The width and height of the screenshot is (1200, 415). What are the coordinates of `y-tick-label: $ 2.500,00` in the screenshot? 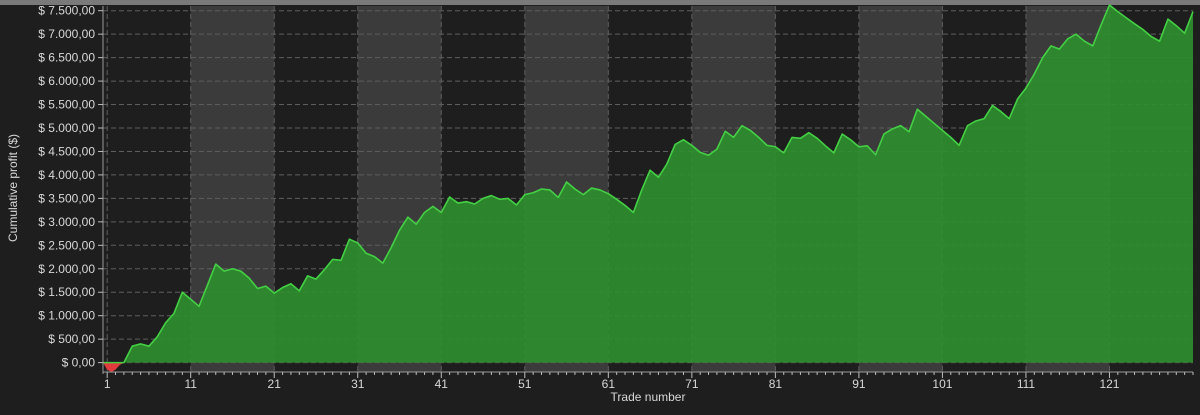 It's located at (66, 245).